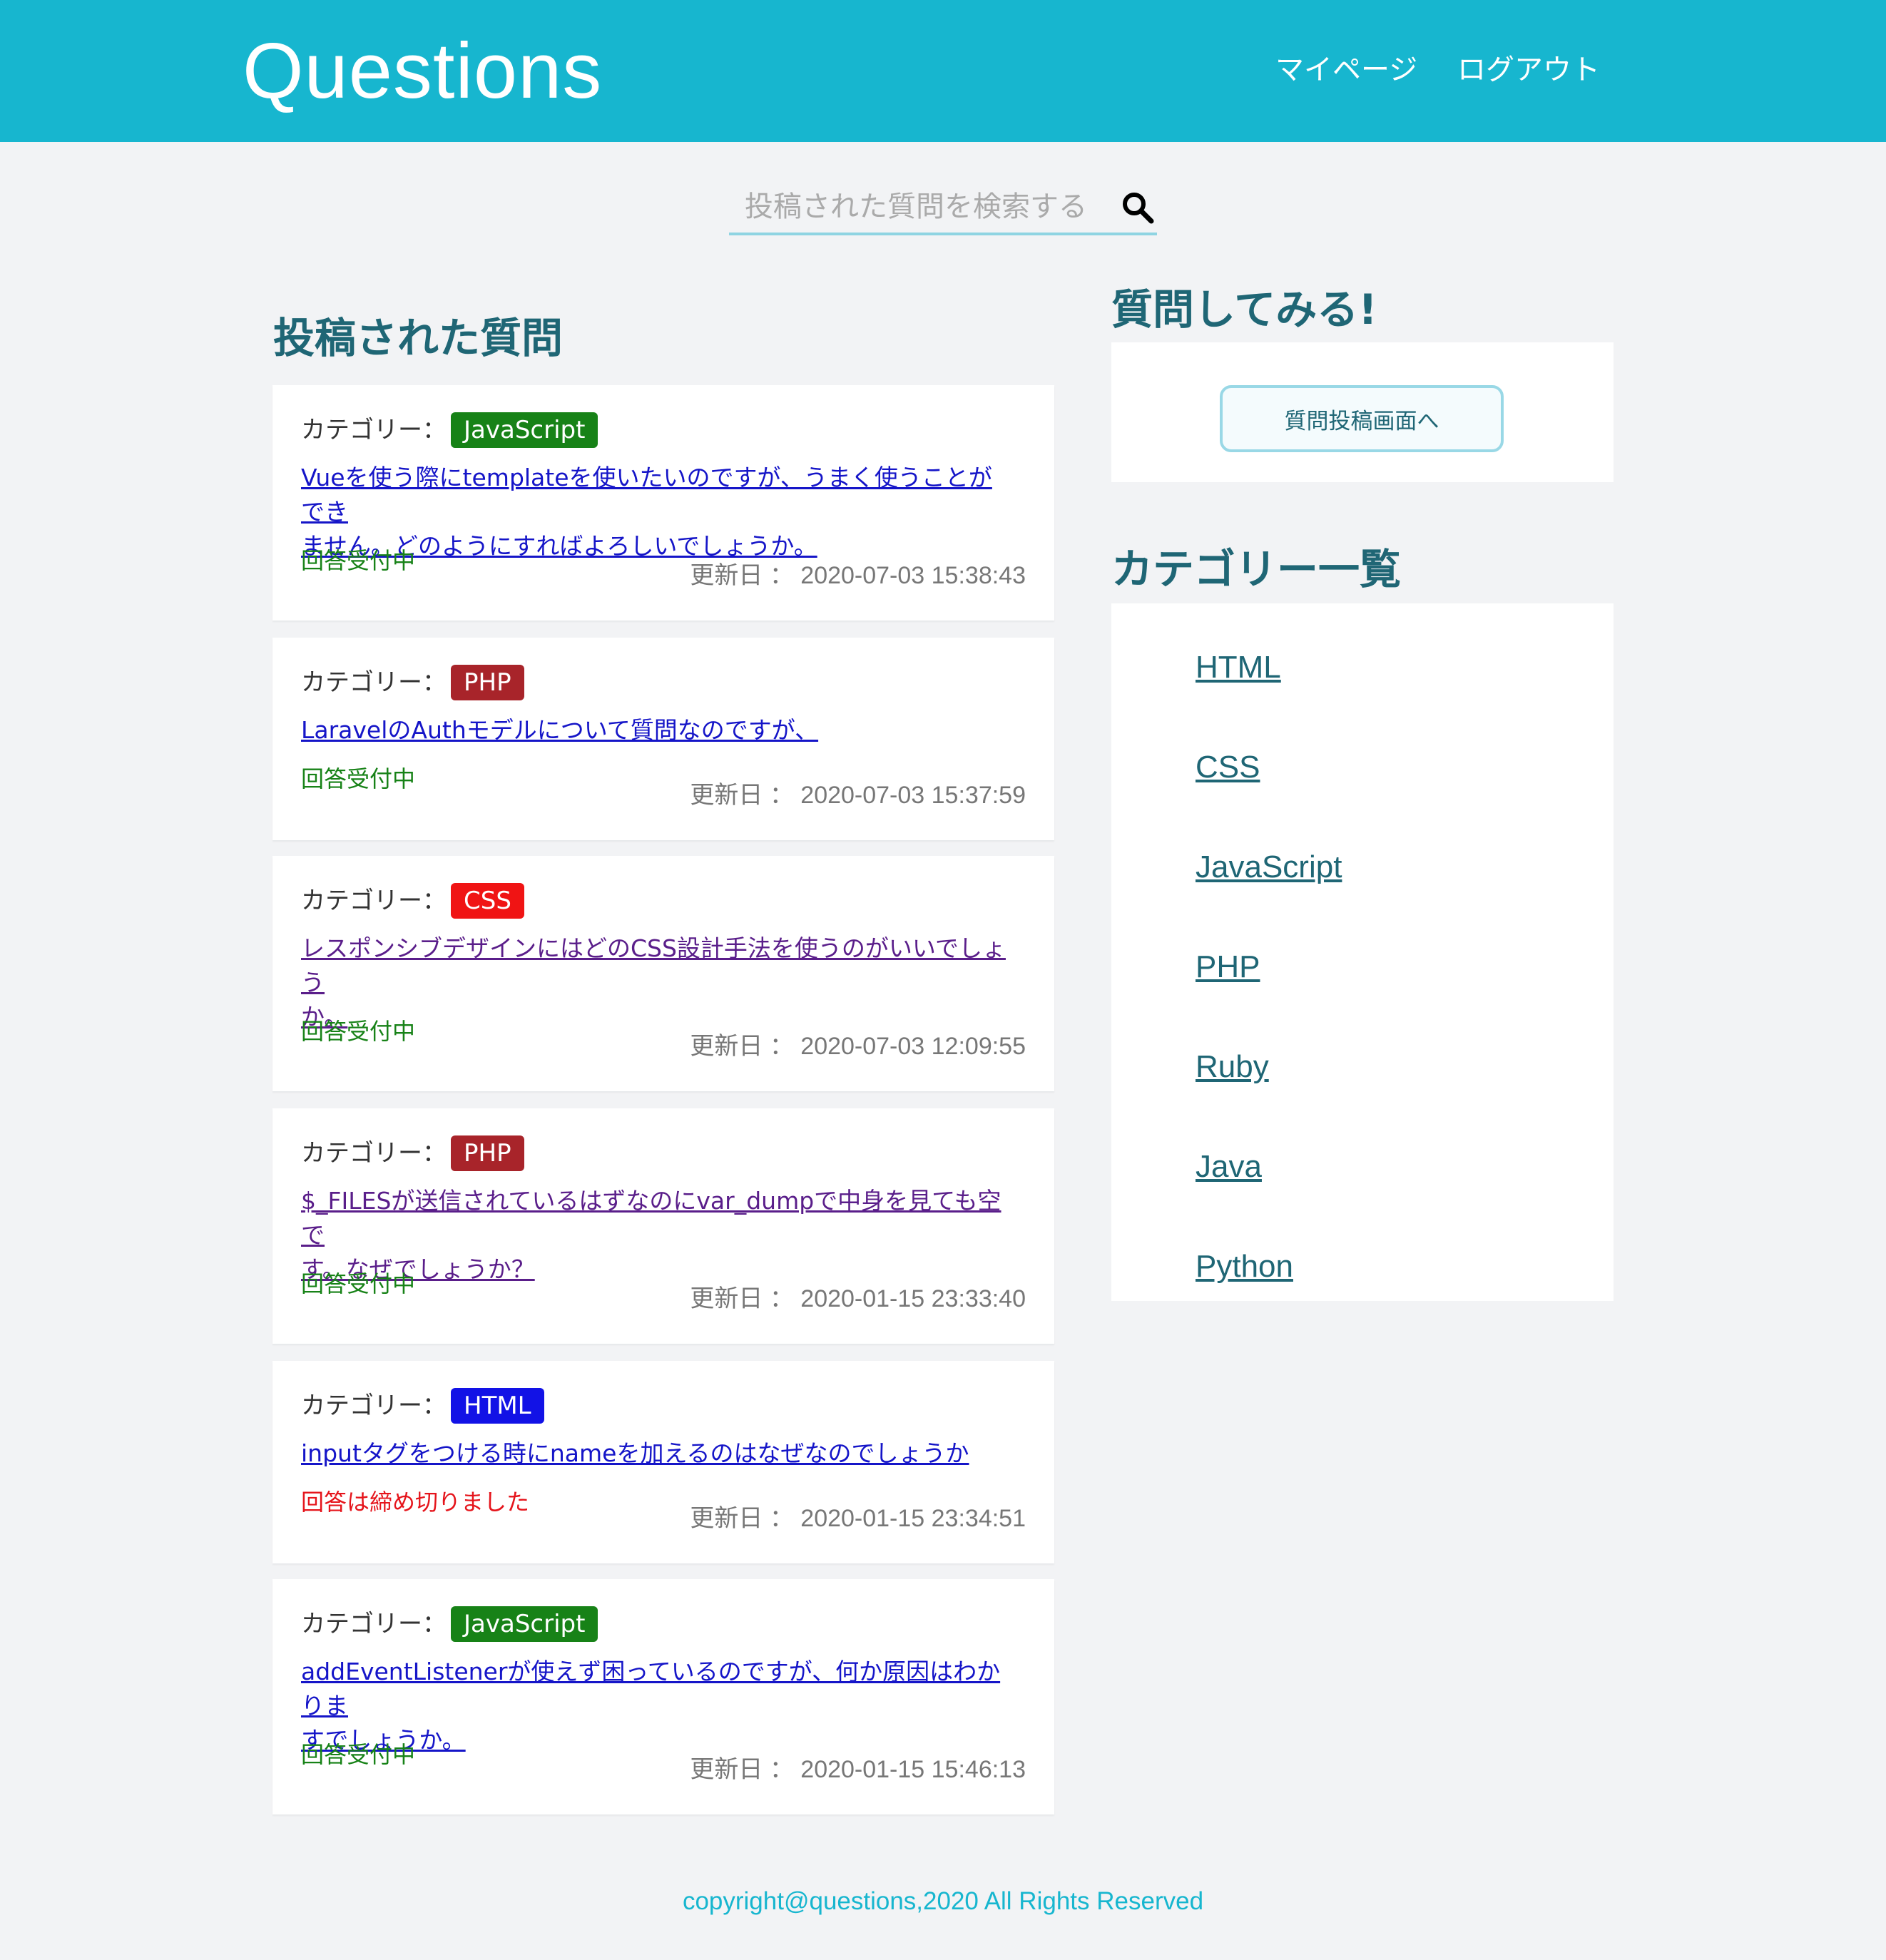 The height and width of the screenshot is (1960, 1886). I want to click on ask-question-title: 質問してみる!, so click(1244, 309).